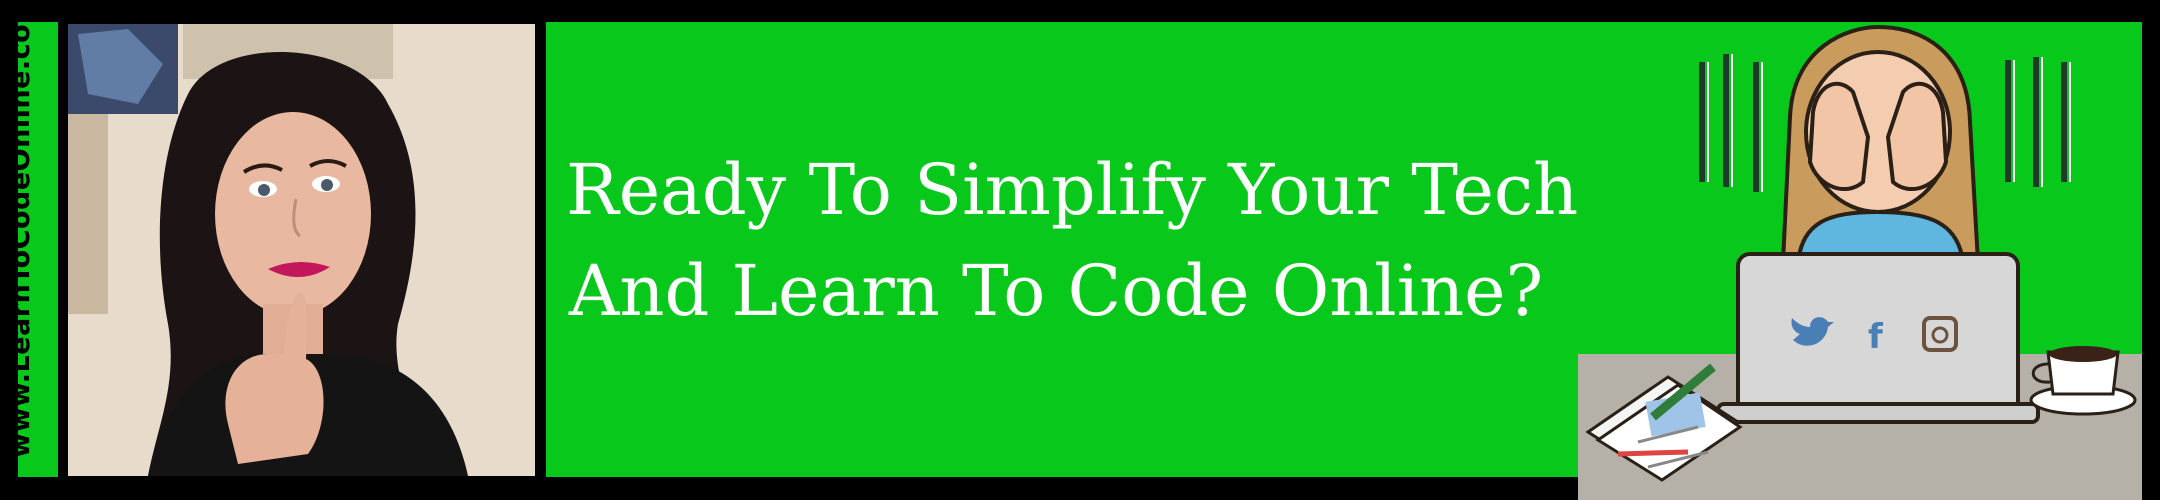 This screenshot has height=500, width=2160. What do you see at coordinates (1072, 190) in the screenshot?
I see `headline-line-1: Ready To Simplify Your Tech` at bounding box center [1072, 190].